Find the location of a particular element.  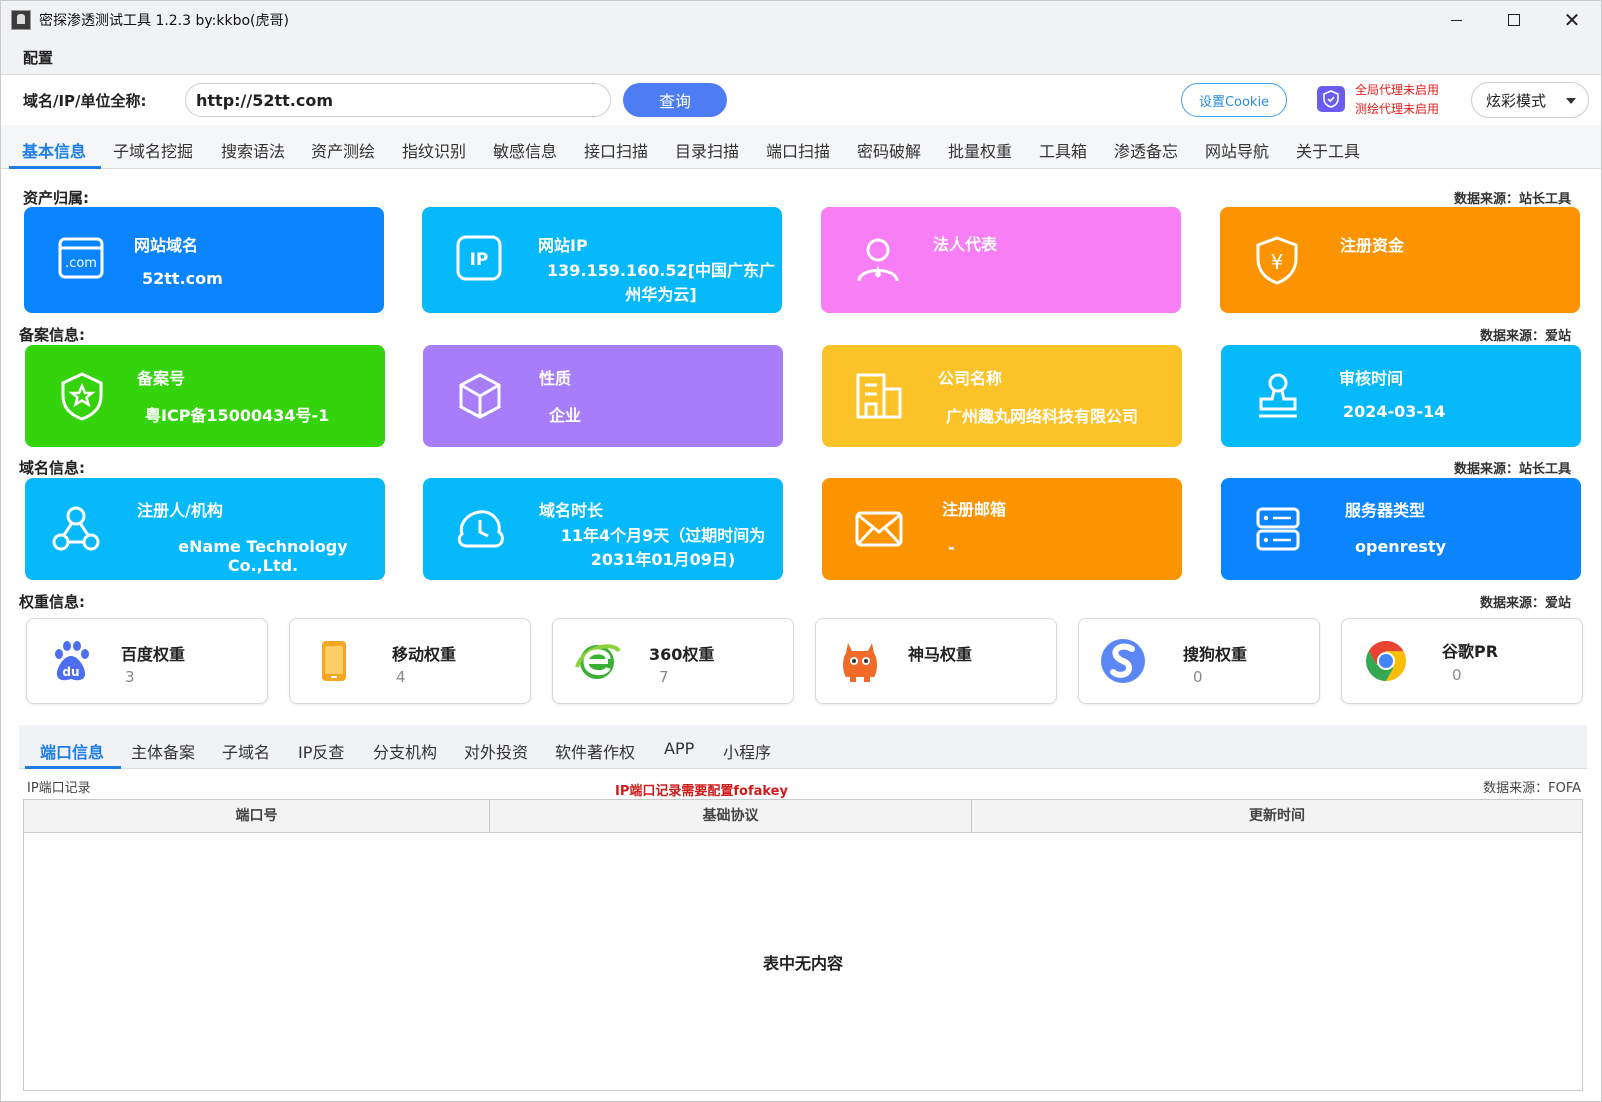

tab-search-syntax: 搜索语法 is located at coordinates (253, 150).